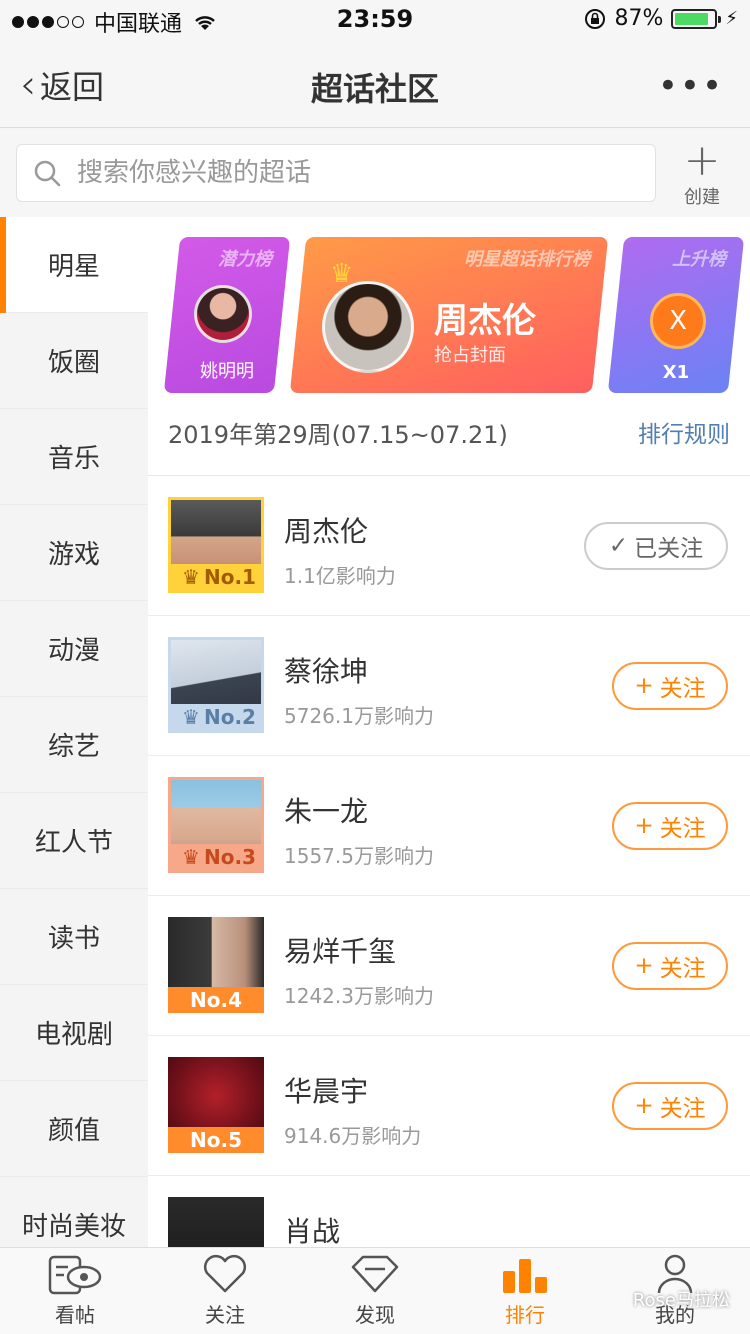  Describe the element at coordinates (375, 1274) in the screenshot. I see `diamond-icon` at that location.